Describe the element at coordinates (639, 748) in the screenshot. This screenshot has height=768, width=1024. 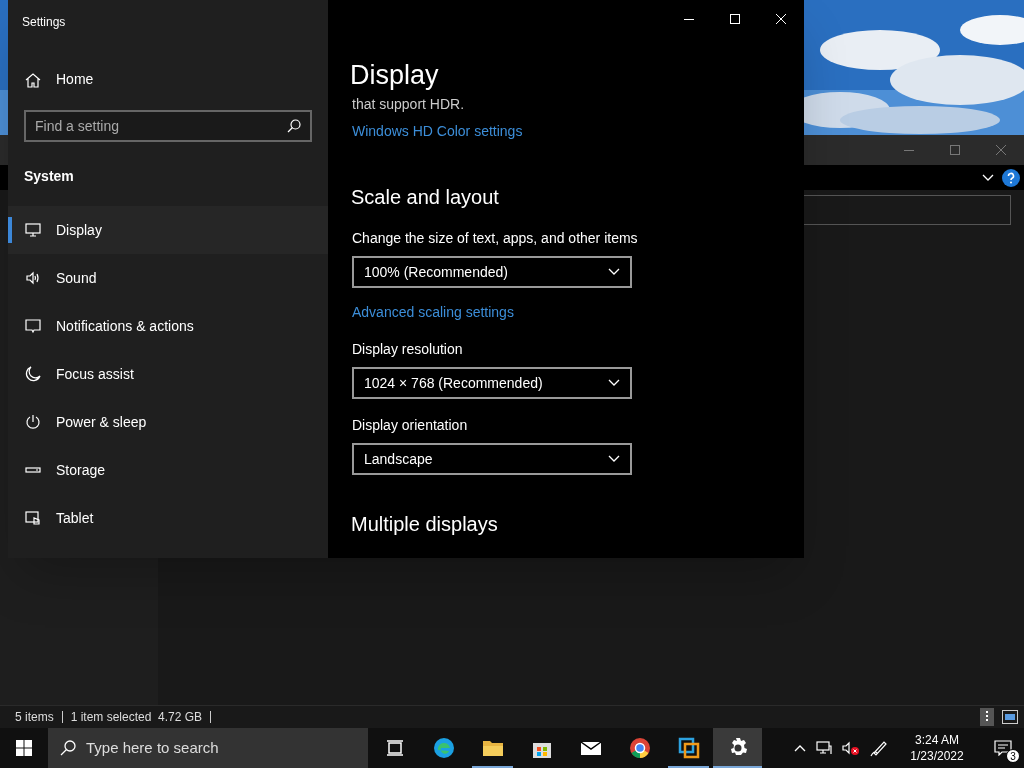
I see `browser-icon` at that location.